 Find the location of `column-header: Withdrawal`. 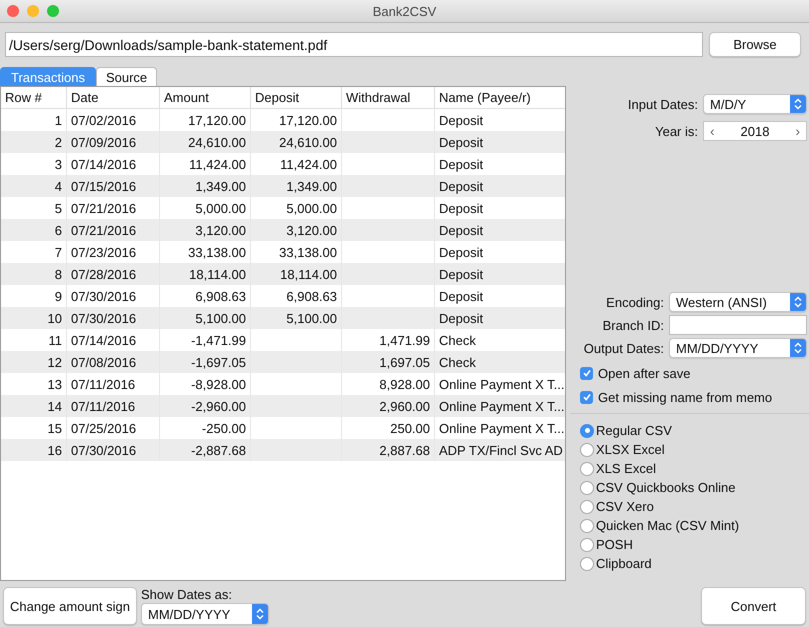

column-header: Withdrawal is located at coordinates (388, 97).